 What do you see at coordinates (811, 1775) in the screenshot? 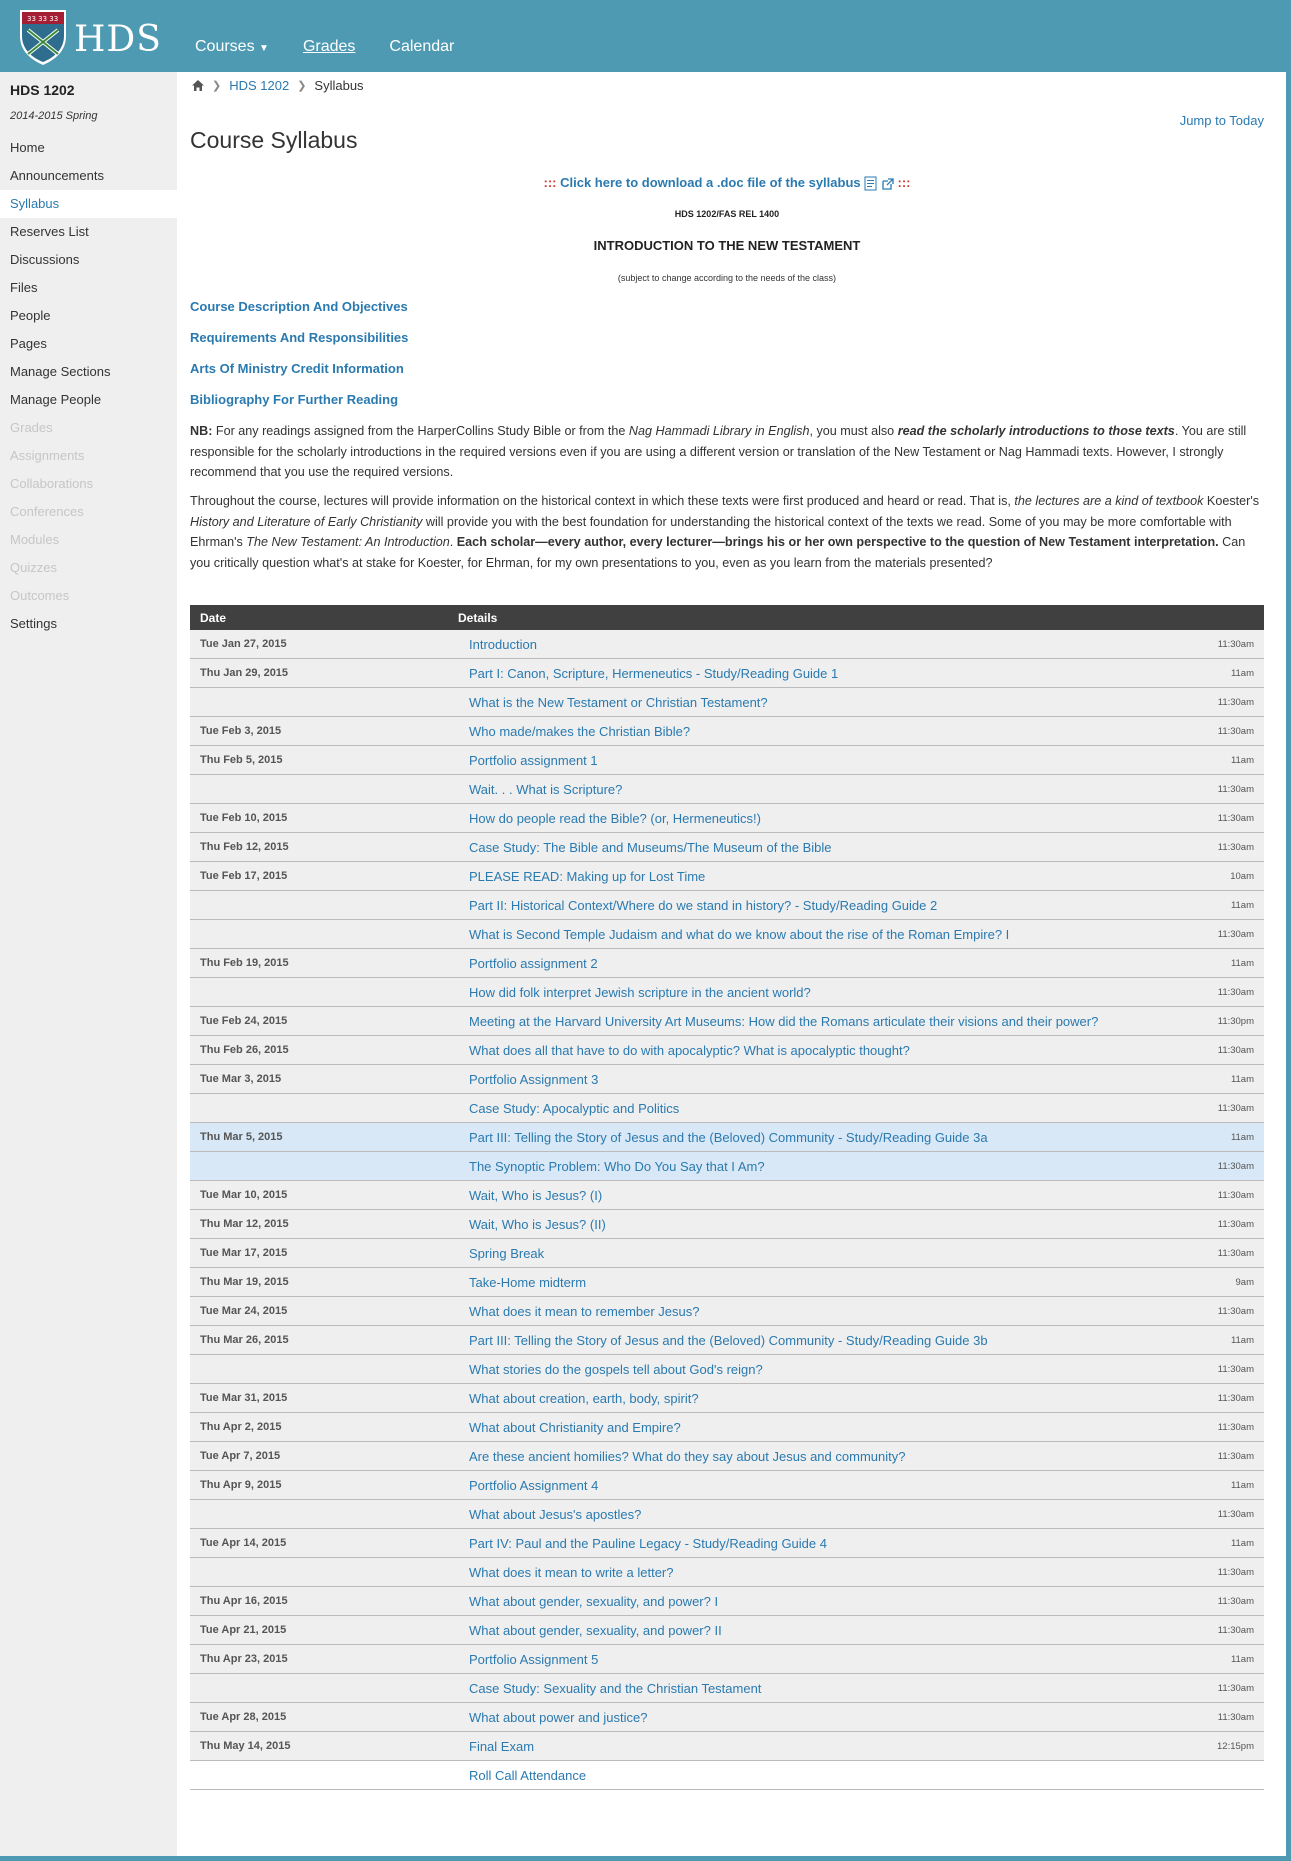
I see `schedule-event-link: Roll Call Attendance` at bounding box center [811, 1775].